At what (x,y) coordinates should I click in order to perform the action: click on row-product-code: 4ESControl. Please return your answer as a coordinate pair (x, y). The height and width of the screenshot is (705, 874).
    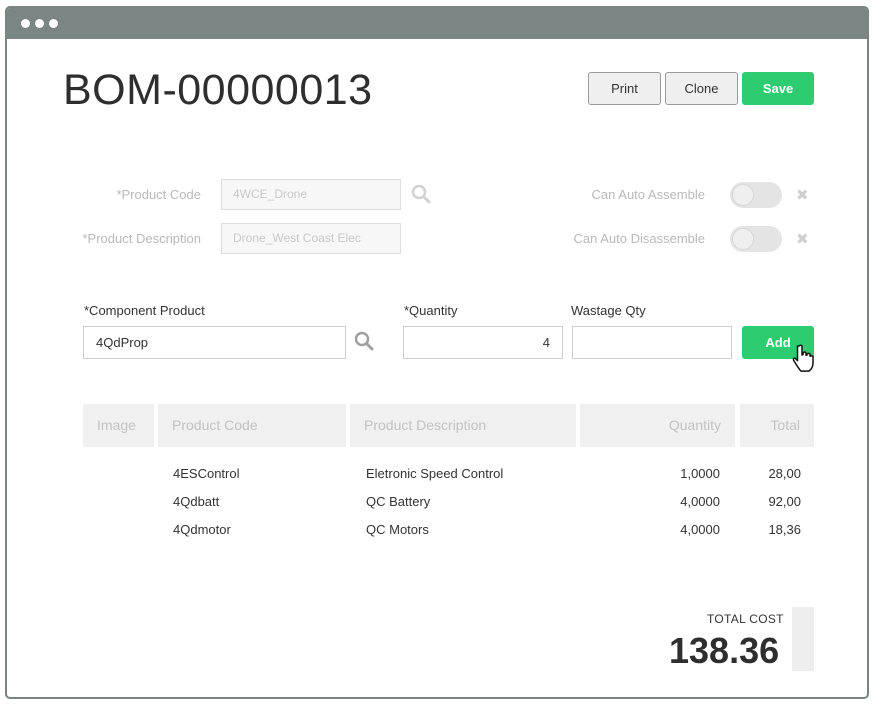
    Looking at the image, I should click on (206, 473).